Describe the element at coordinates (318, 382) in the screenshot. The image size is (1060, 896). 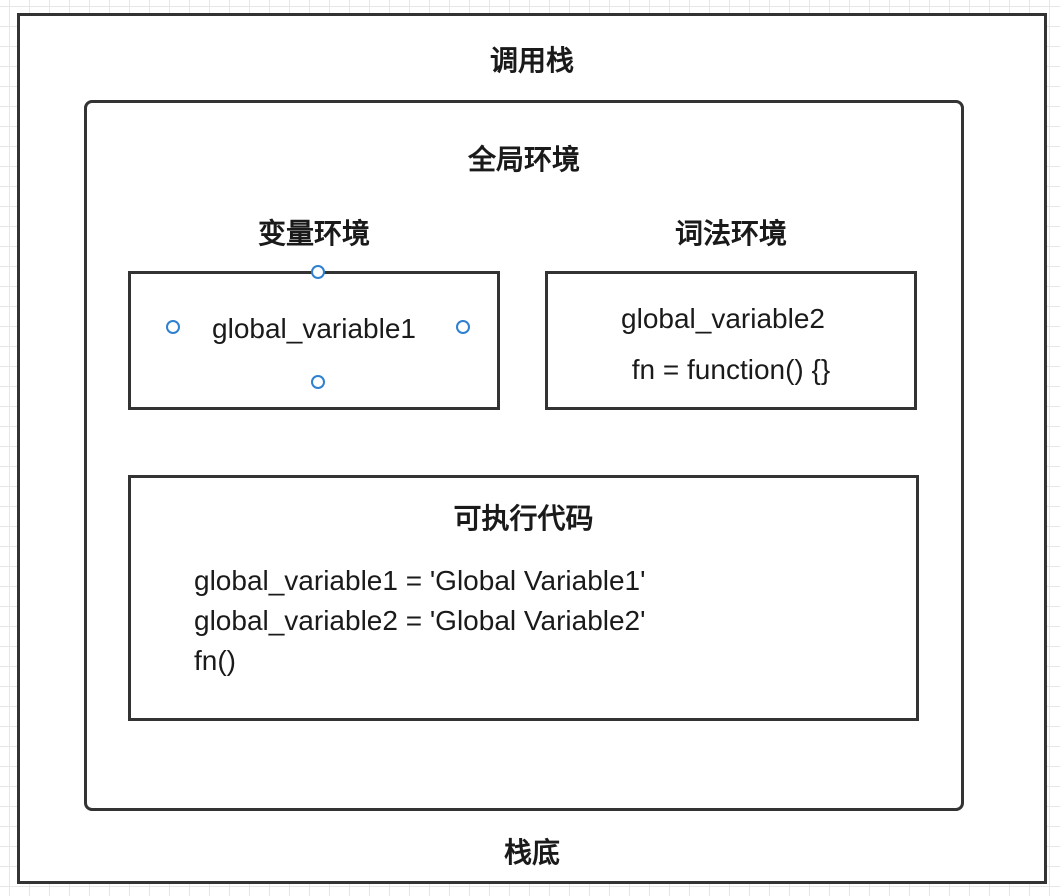
I see `selection-handle-bottom` at that location.